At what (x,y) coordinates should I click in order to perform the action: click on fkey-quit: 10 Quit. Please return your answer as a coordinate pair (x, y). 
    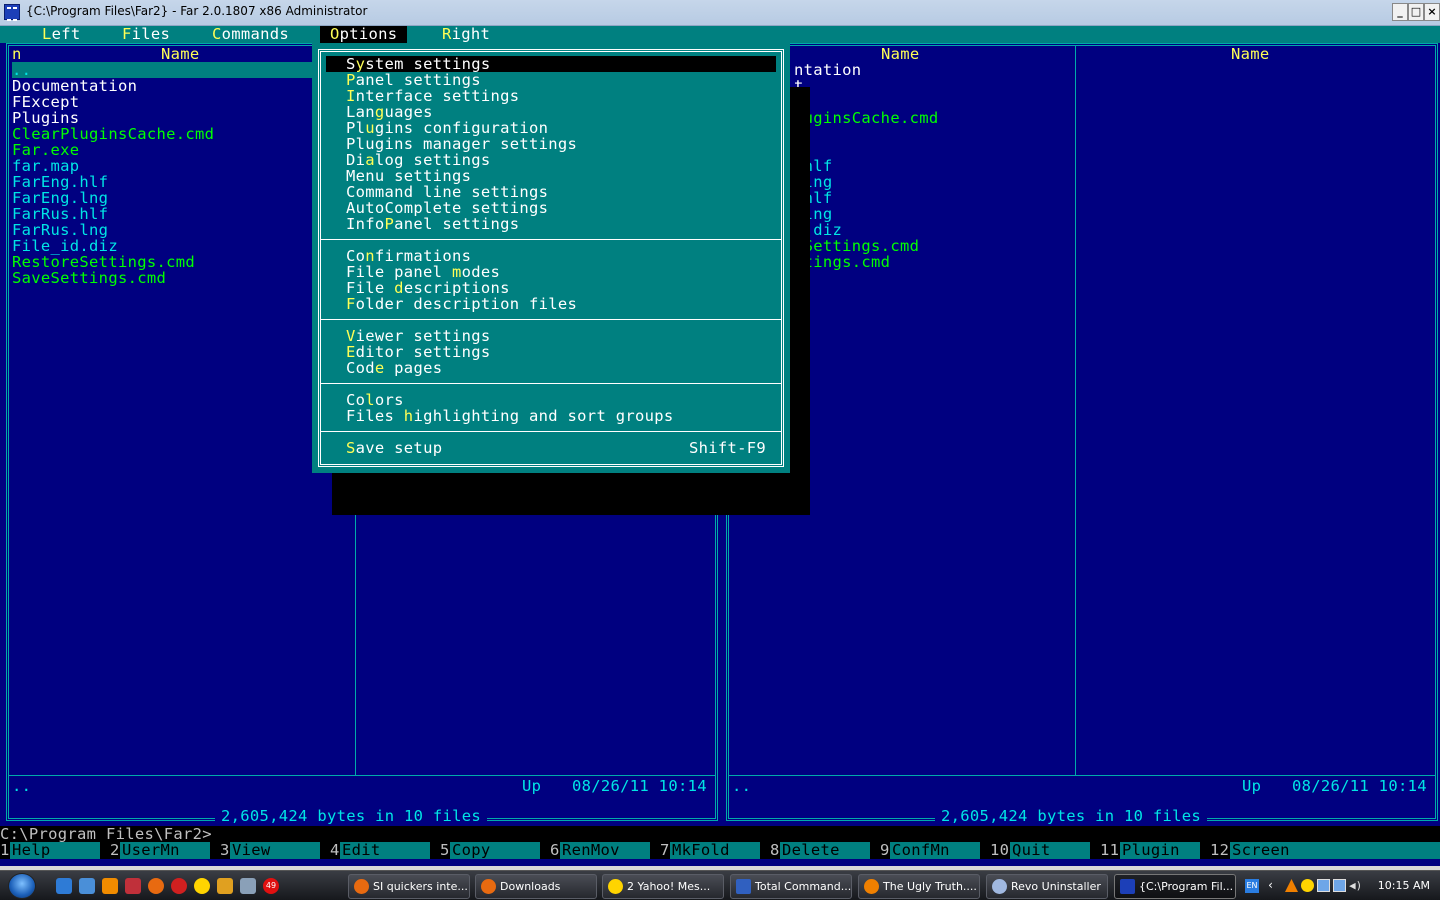
    Looking at the image, I should click on (1045, 850).